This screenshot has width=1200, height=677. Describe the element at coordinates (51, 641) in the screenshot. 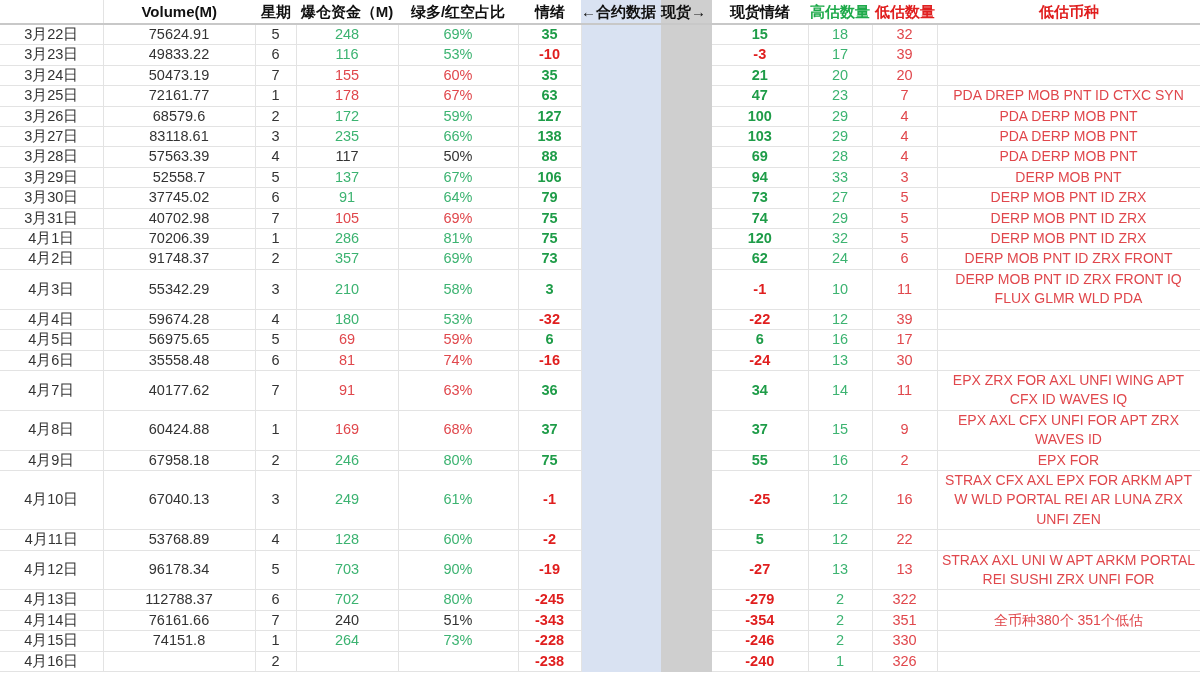

I see `date-cell: 4月15日` at that location.